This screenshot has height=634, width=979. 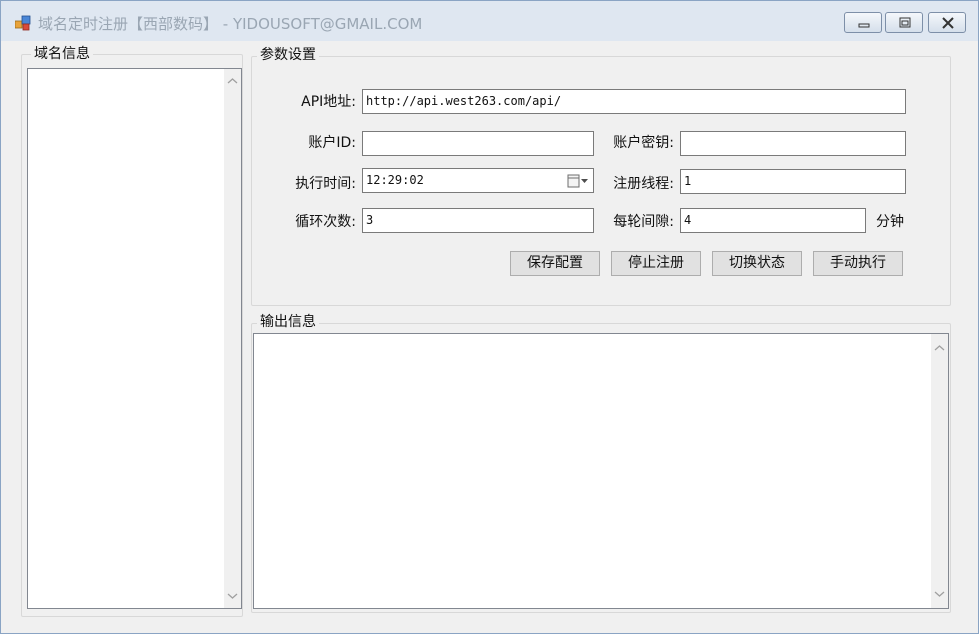 I want to click on account-key-label: 账户密钥:, so click(x=643, y=143).